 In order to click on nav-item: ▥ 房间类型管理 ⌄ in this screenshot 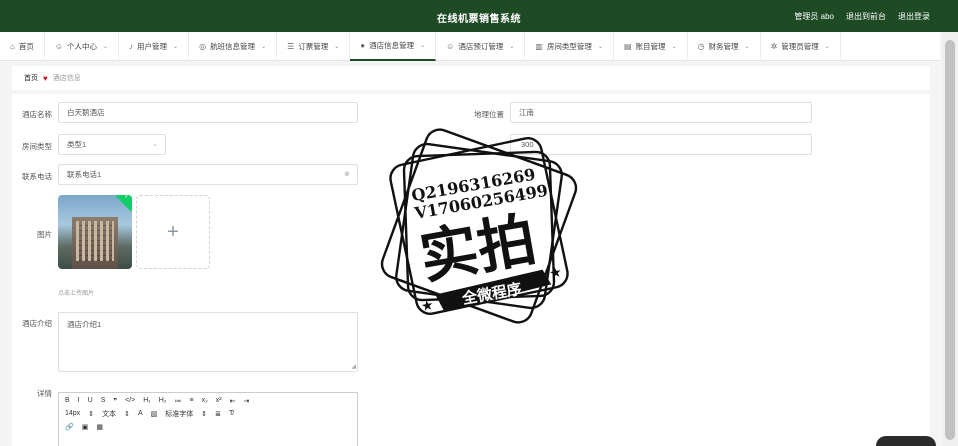, I will do `click(569, 46)`.